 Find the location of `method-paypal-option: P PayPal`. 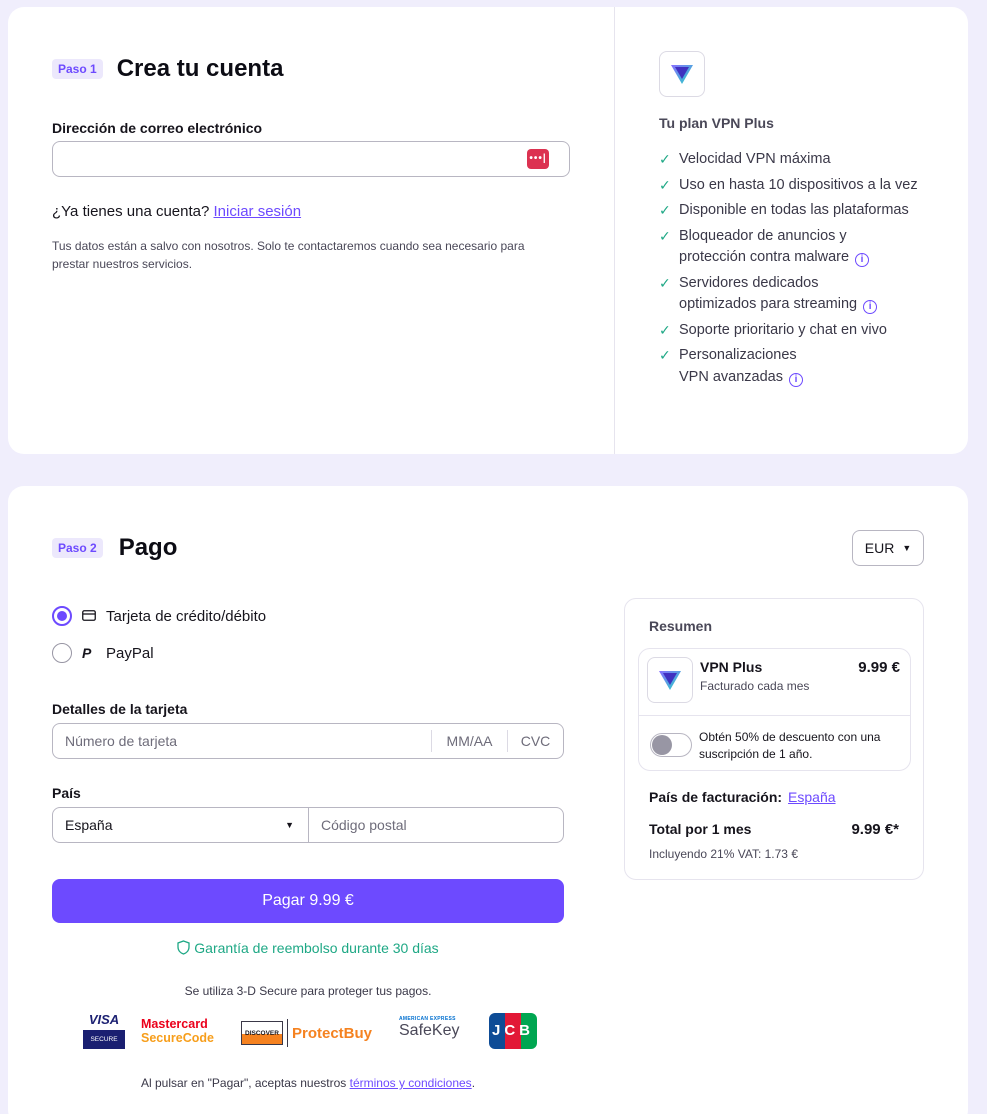

method-paypal-option: P PayPal is located at coordinates (103, 653).